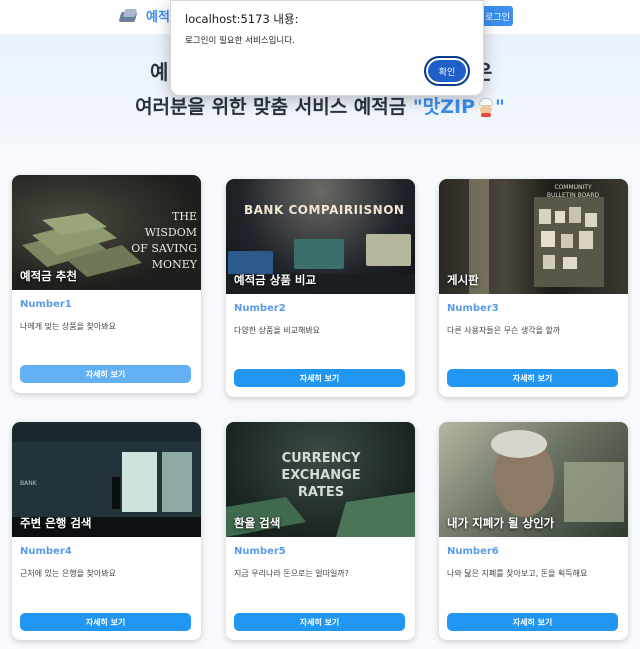 Image resolution: width=640 pixels, height=649 pixels. Describe the element at coordinates (274, 107) in the screenshot. I see `hero-line2-prefix: 여러분을 위한 맞춤 서비스 예적금` at that location.